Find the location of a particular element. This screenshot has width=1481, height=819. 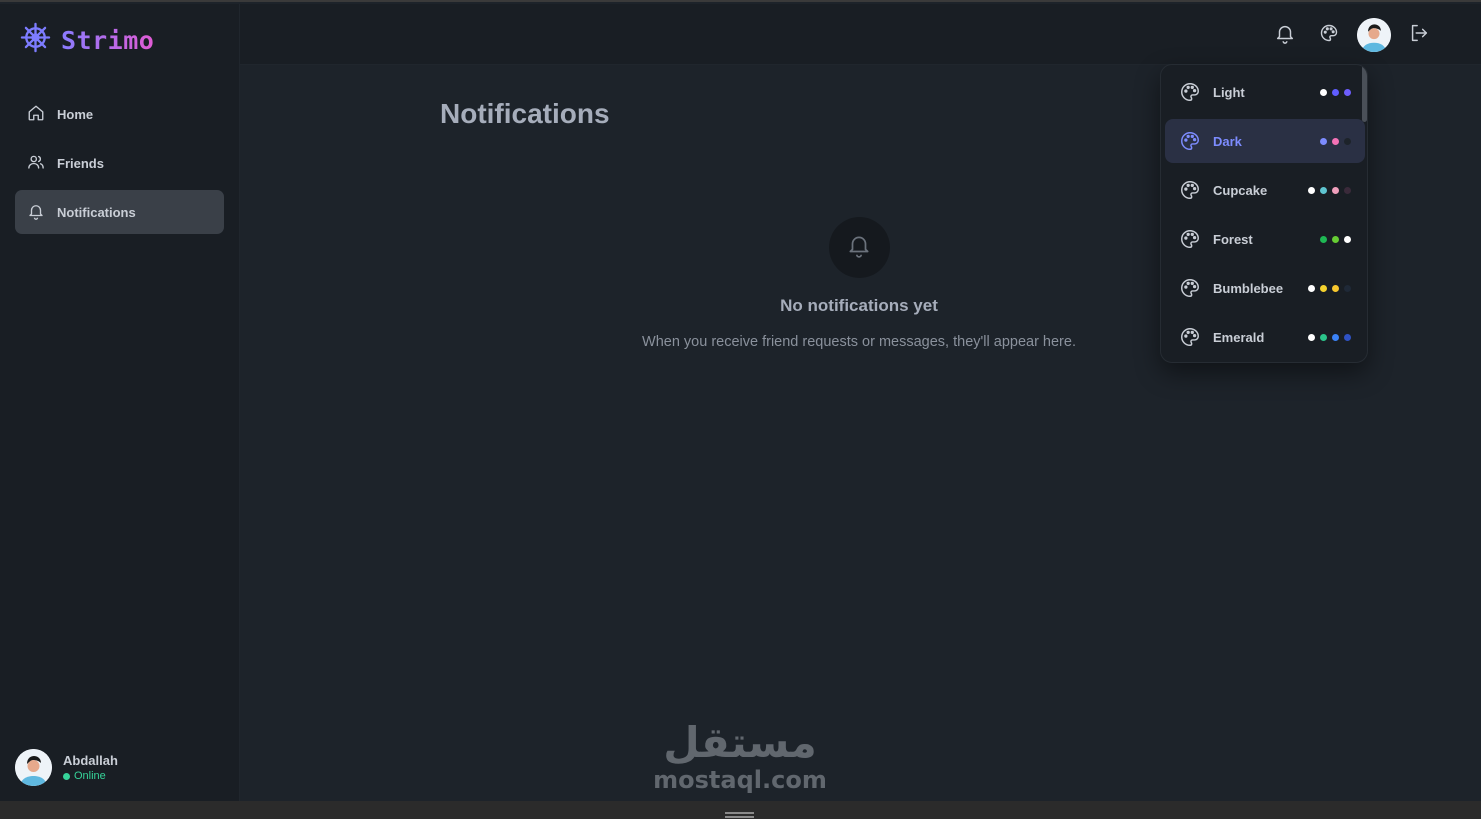

theme-label: Emerald is located at coordinates (1239, 337).